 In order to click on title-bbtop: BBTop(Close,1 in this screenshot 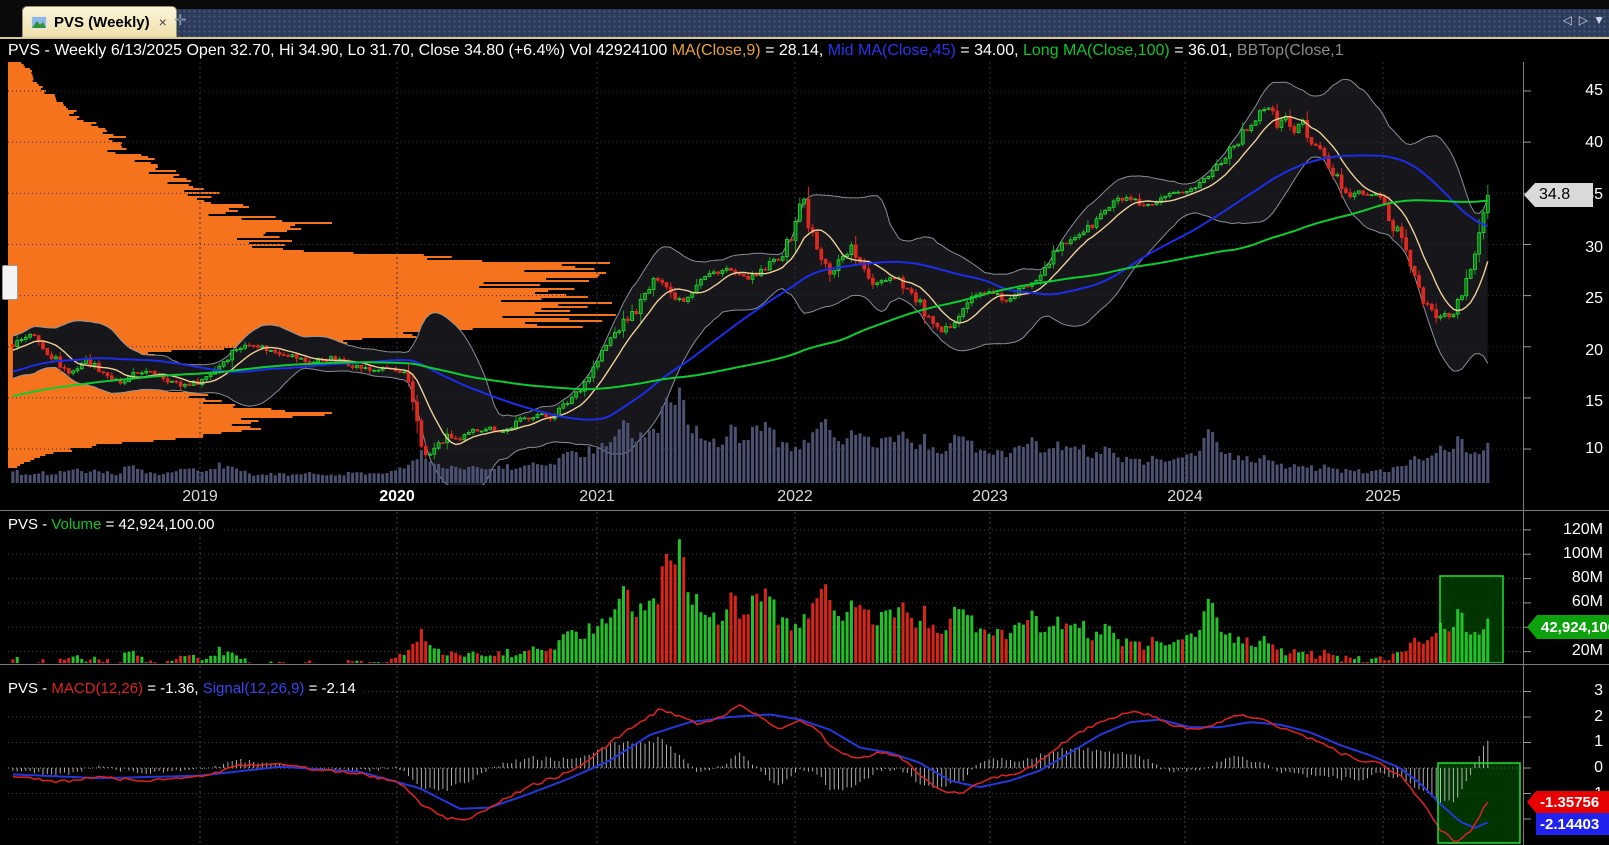, I will do `click(1290, 50)`.